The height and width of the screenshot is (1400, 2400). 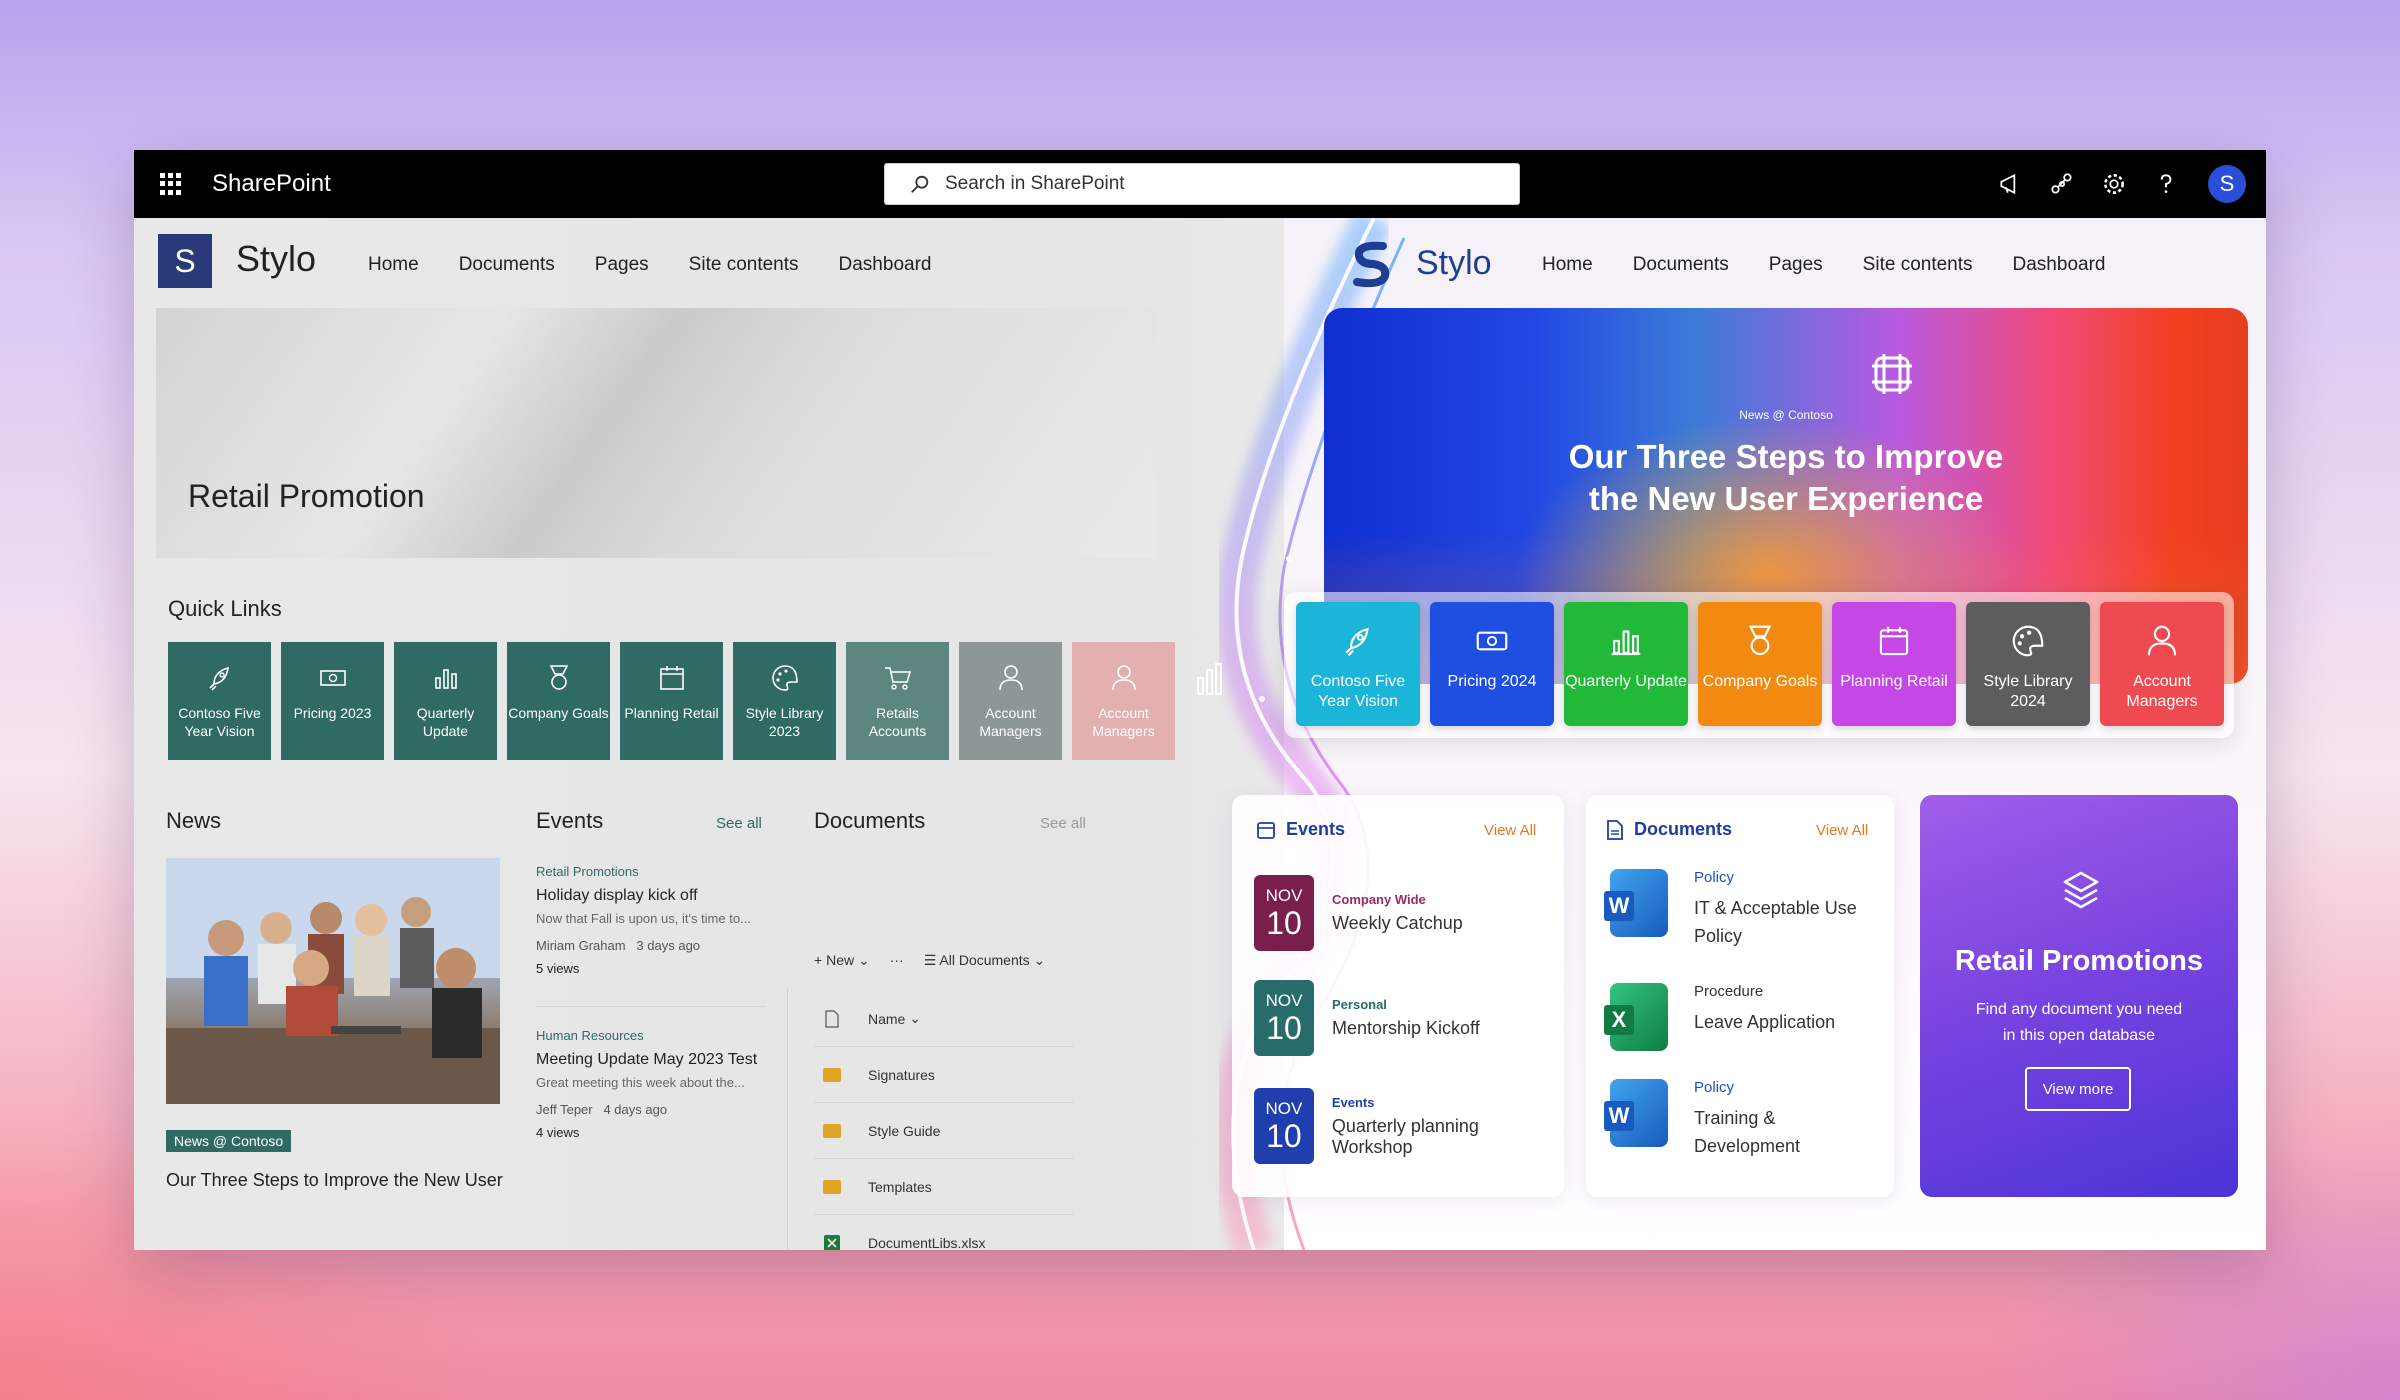 What do you see at coordinates (171, 184) in the screenshot?
I see `app-launcher-icon` at bounding box center [171, 184].